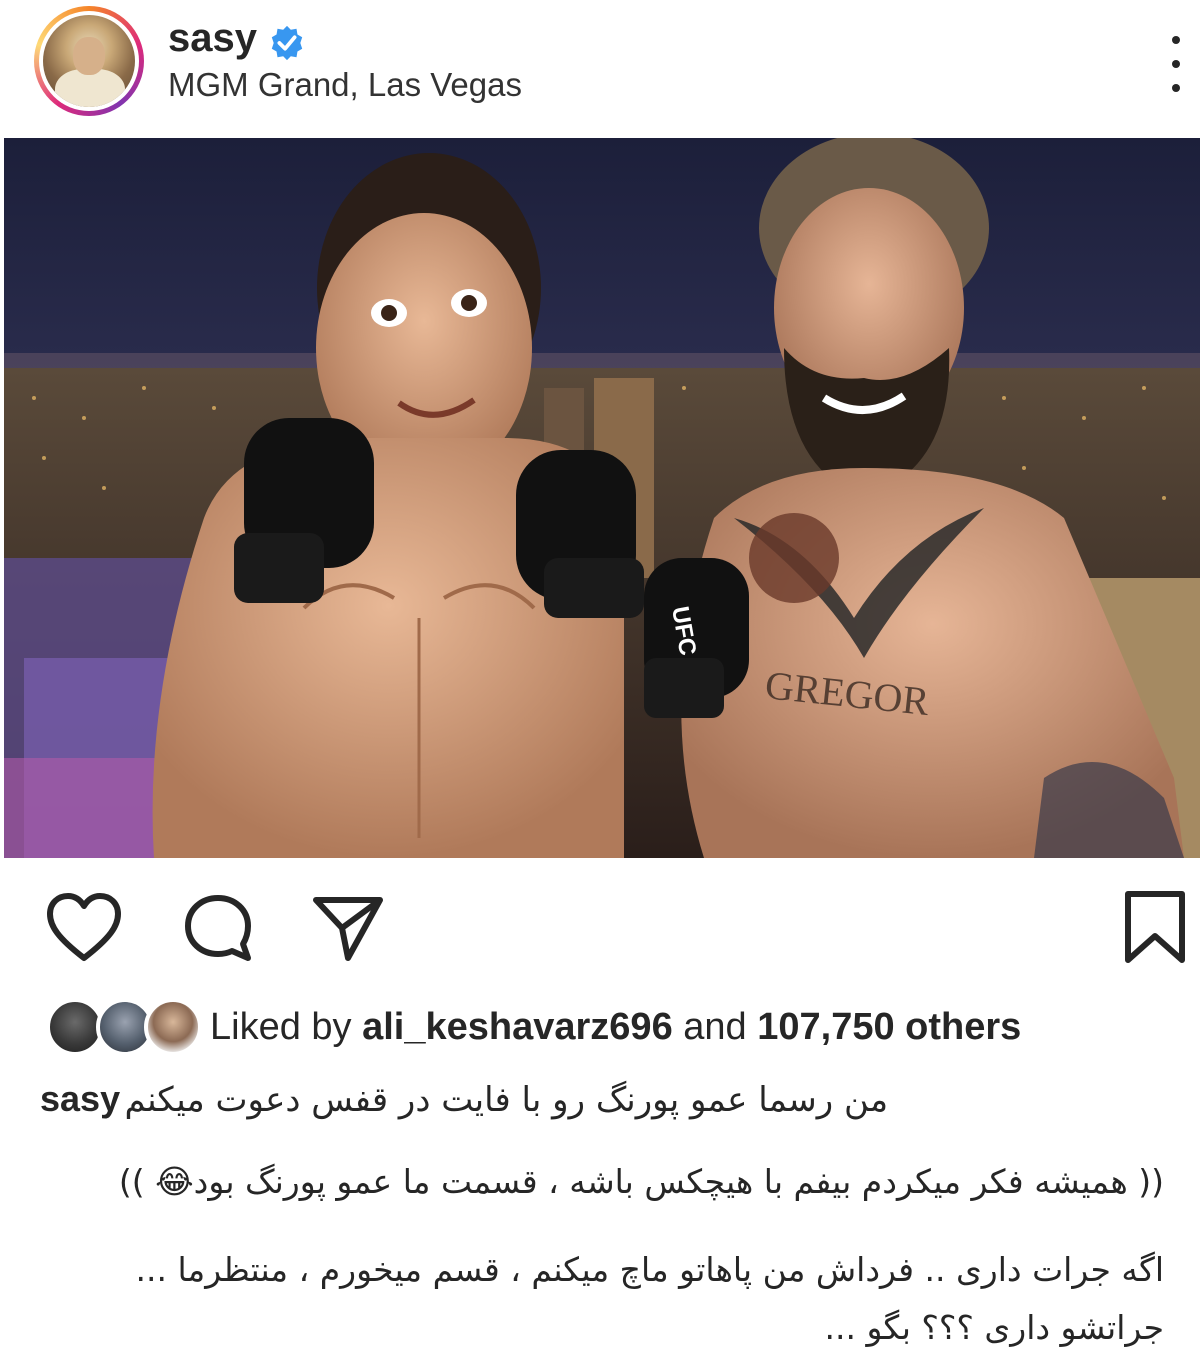 This screenshot has height=1359, width=1200. Describe the element at coordinates (345, 85) in the screenshot. I see `post-location: MGM Grand, Las Vegas` at that location.